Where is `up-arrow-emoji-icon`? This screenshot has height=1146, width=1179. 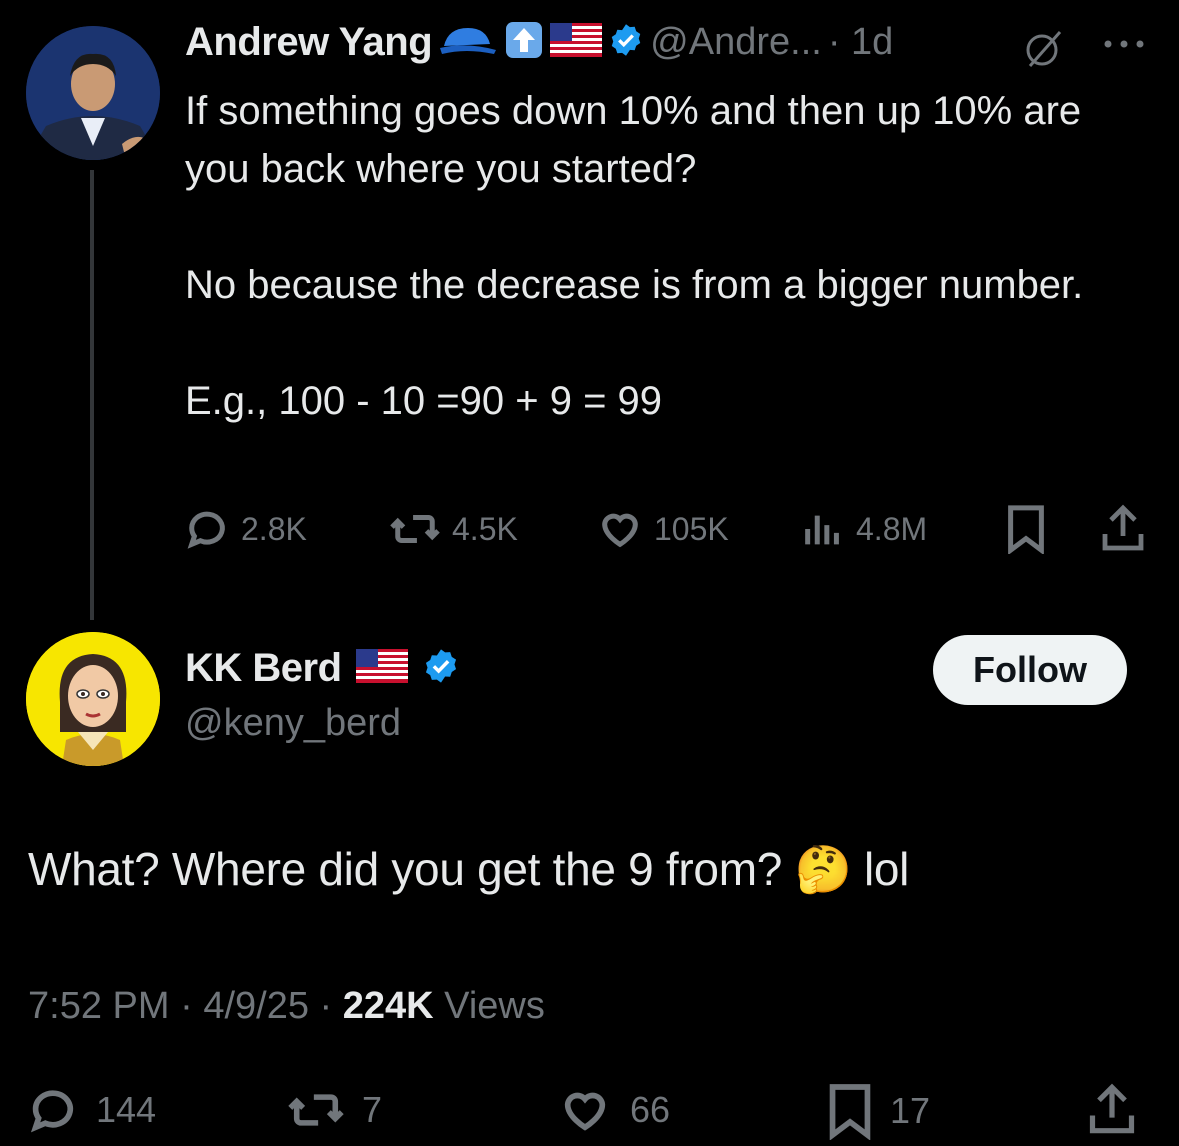
up-arrow-emoji-icon is located at coordinates (524, 42).